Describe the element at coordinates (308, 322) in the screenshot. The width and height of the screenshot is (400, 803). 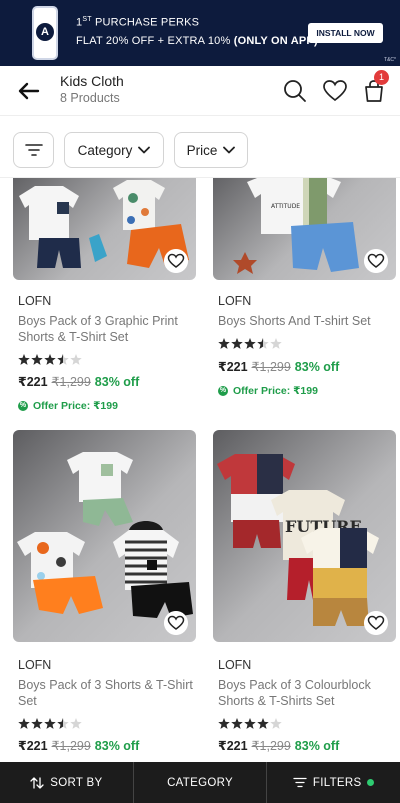
I see `product-name: Boys Shorts And T-shirt Set` at that location.